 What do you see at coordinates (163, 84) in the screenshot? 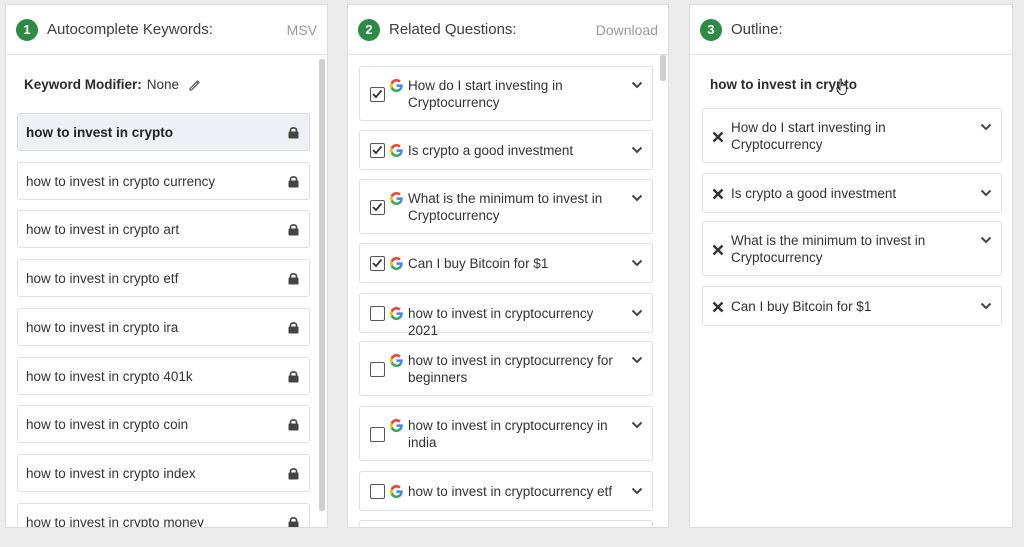
I see `modifier-value: None` at bounding box center [163, 84].